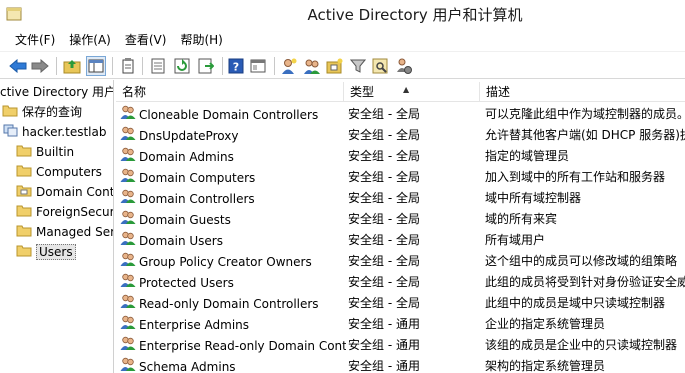 The width and height of the screenshot is (685, 373). I want to click on tree-item-saved-queries: 保存的查询, so click(42, 112).